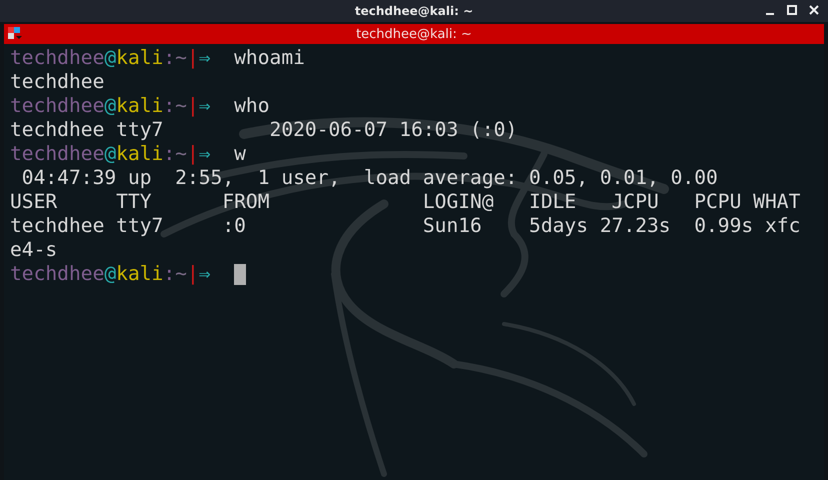  What do you see at coordinates (252, 106) in the screenshot?
I see `command-text: who` at bounding box center [252, 106].